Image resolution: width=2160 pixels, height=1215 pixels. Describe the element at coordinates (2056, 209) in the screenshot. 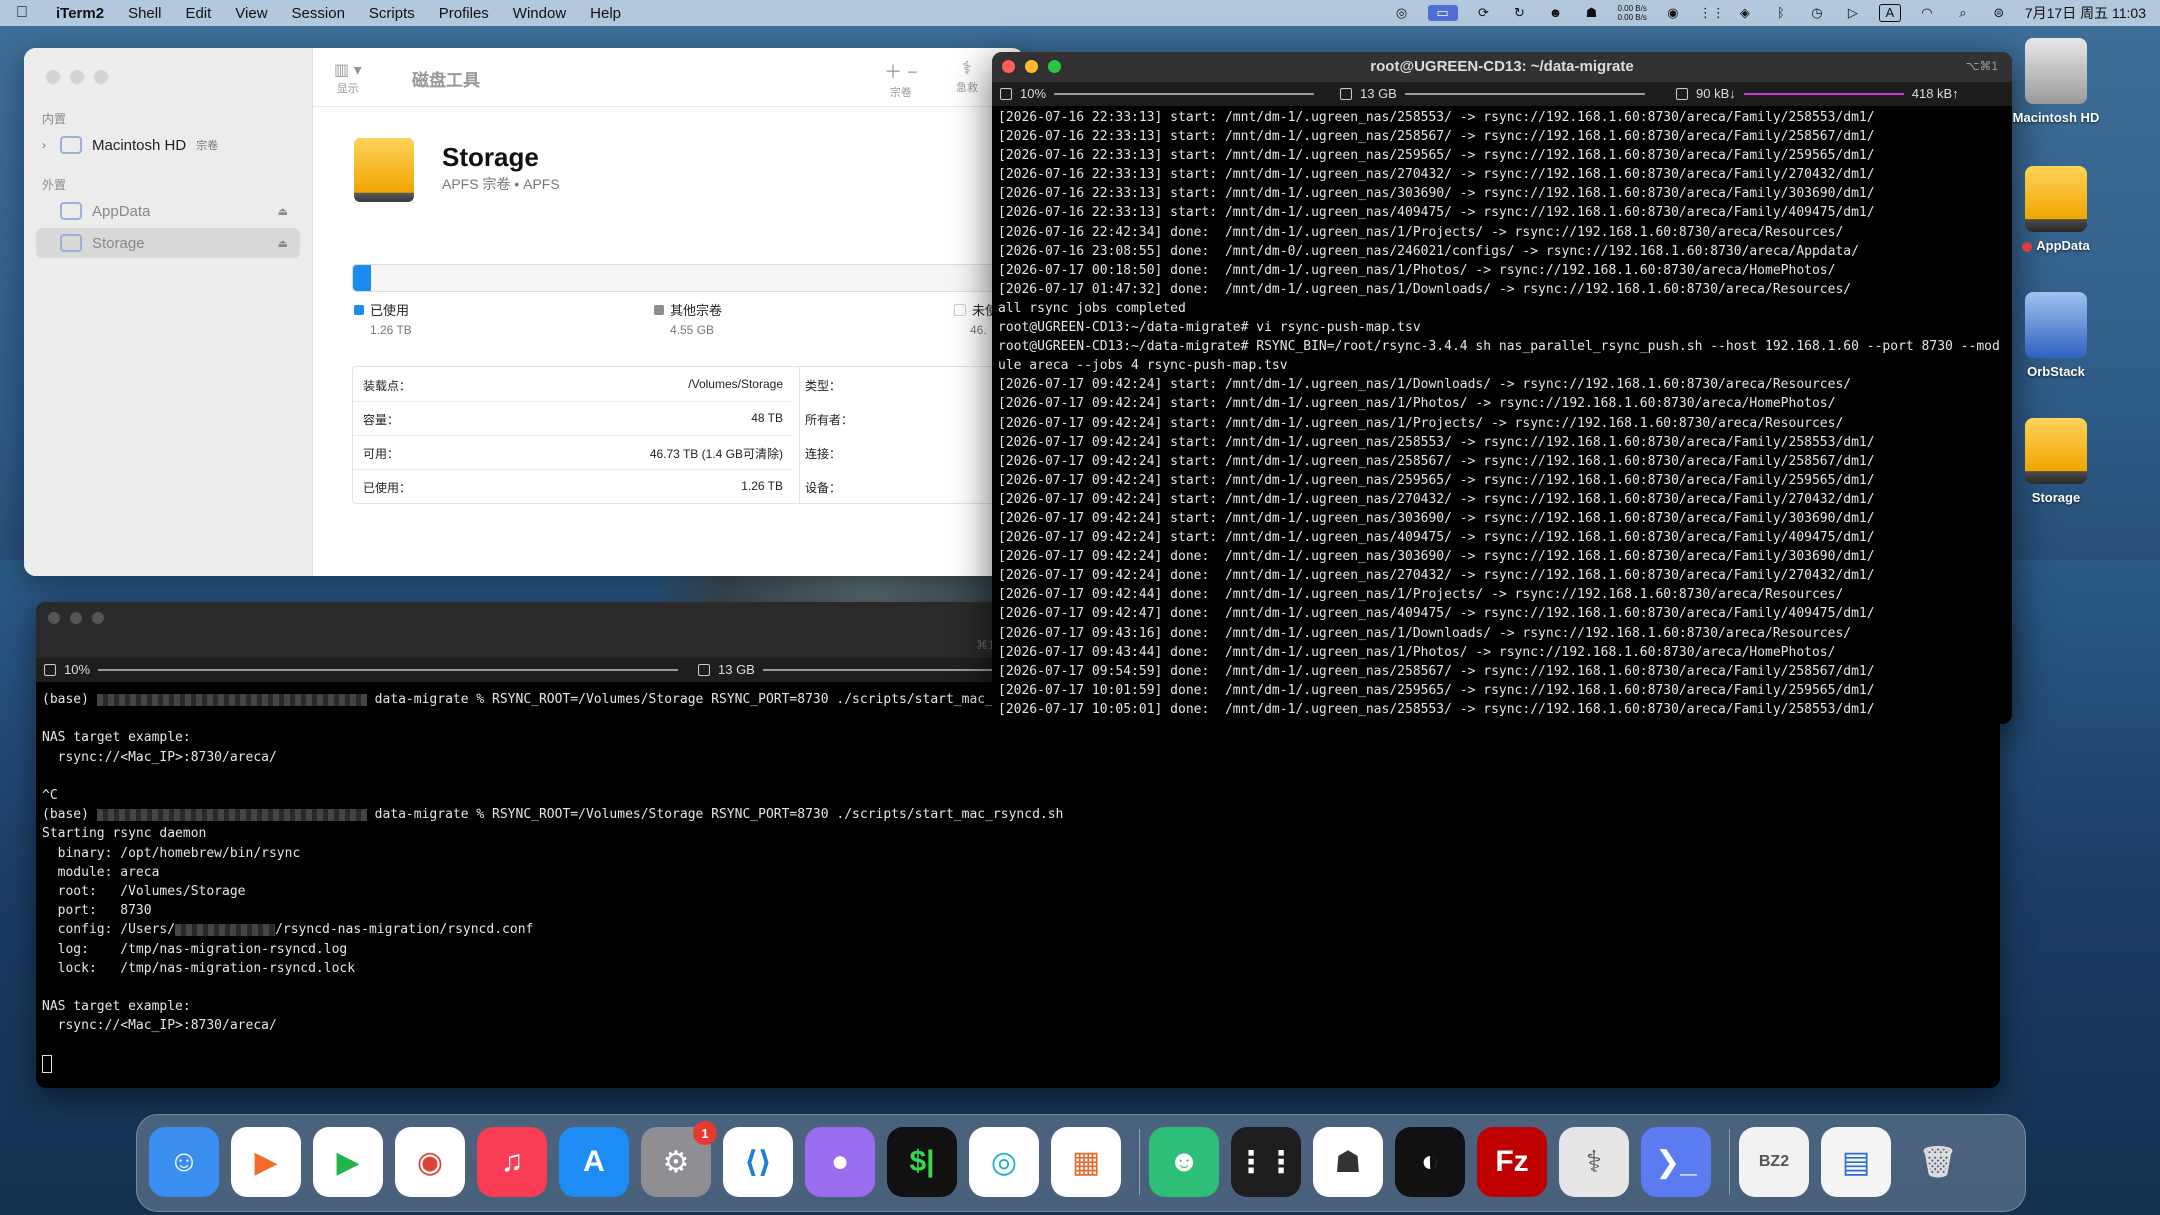

I see `desktop-icon-appdata: AppData` at that location.